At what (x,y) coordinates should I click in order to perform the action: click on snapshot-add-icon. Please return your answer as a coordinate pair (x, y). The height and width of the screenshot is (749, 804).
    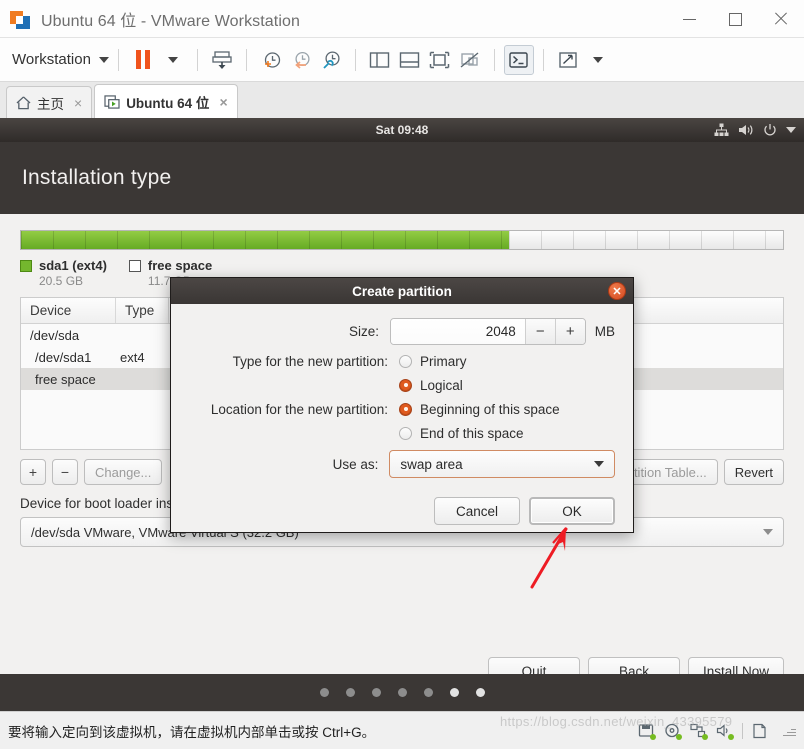
    Looking at the image, I should click on (272, 59).